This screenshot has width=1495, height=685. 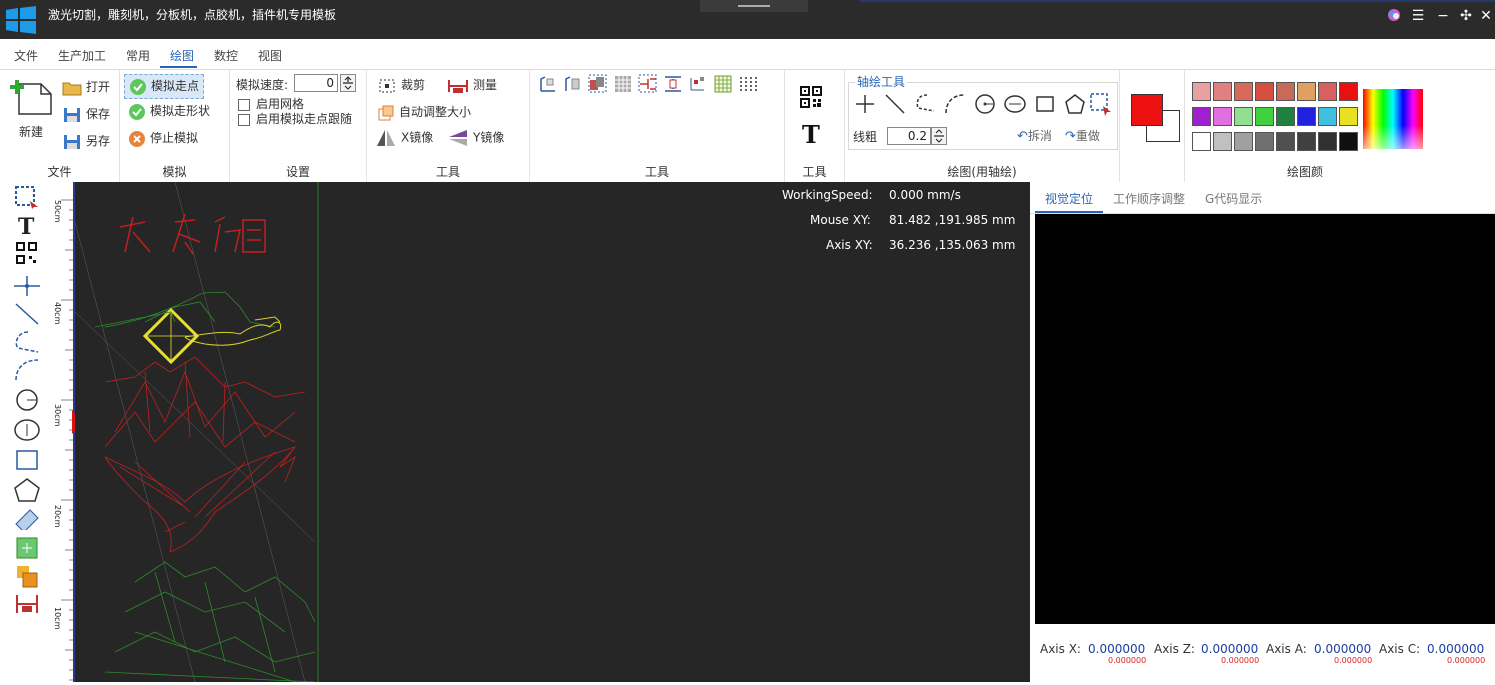 I want to click on axis-draw-tools, so click(x=983, y=104).